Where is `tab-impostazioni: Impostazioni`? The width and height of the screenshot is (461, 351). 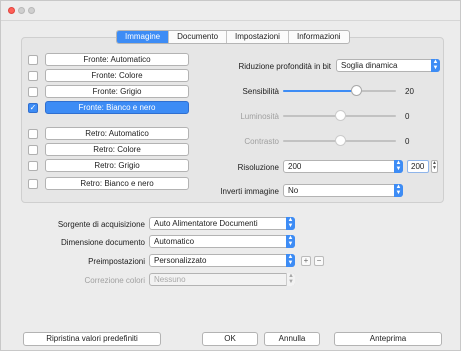 tab-impostazioni: Impostazioni is located at coordinates (258, 37).